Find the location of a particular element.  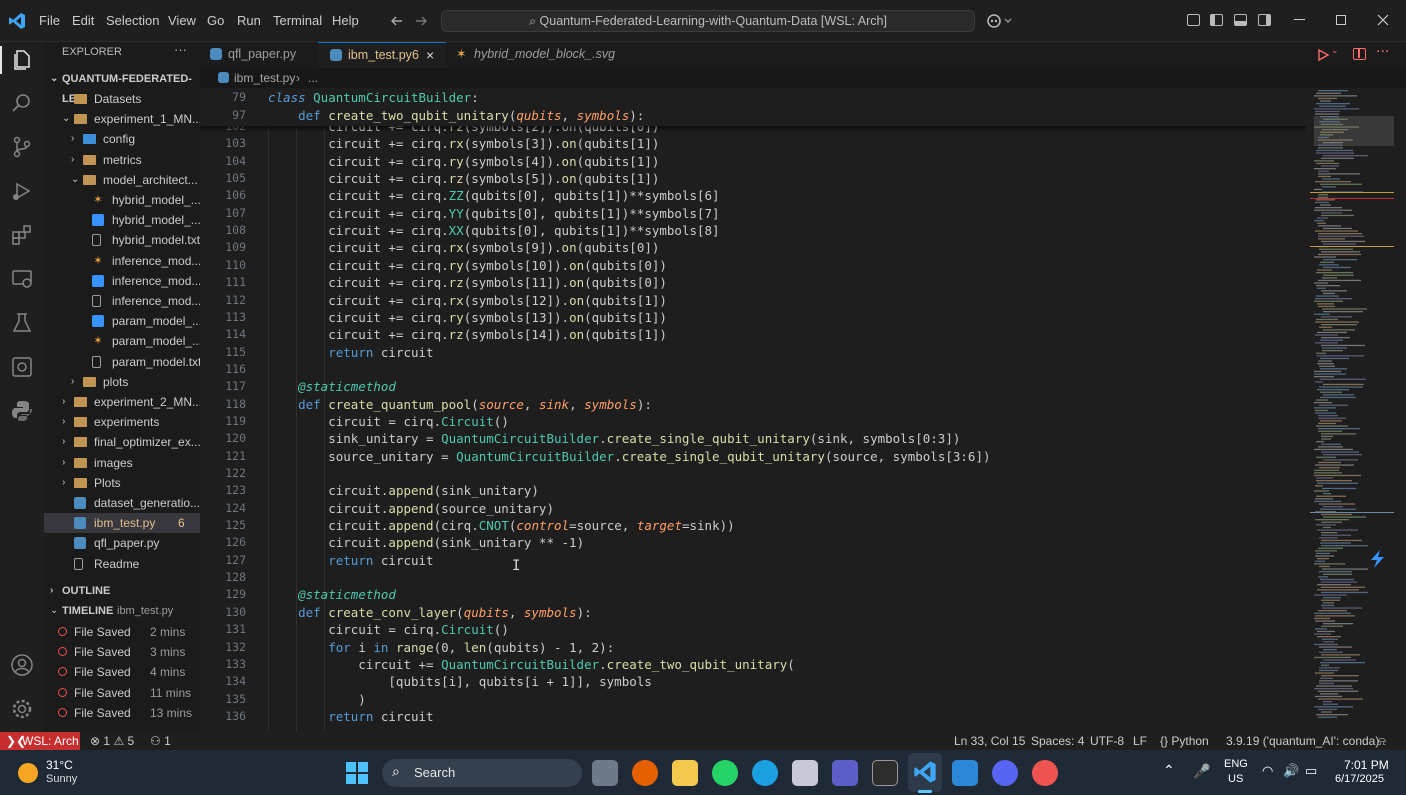

end-of-line: LF is located at coordinates (1140, 741).